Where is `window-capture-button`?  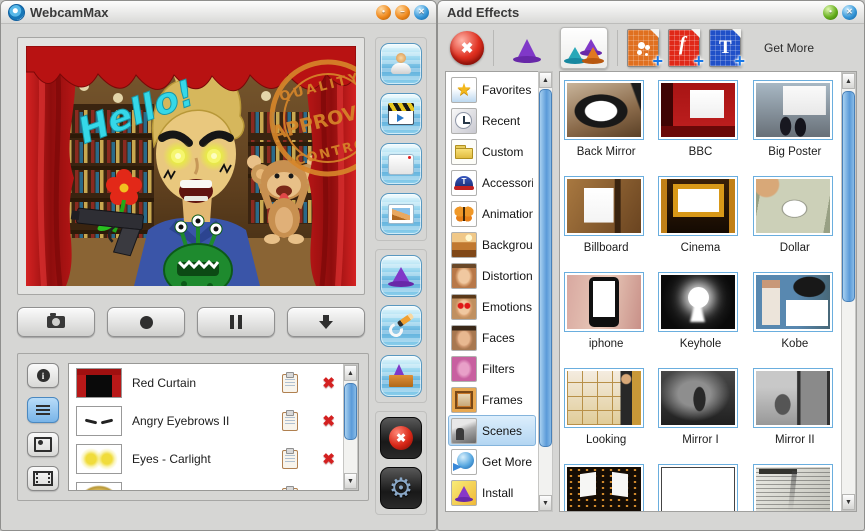
window-capture-button is located at coordinates (401, 164).